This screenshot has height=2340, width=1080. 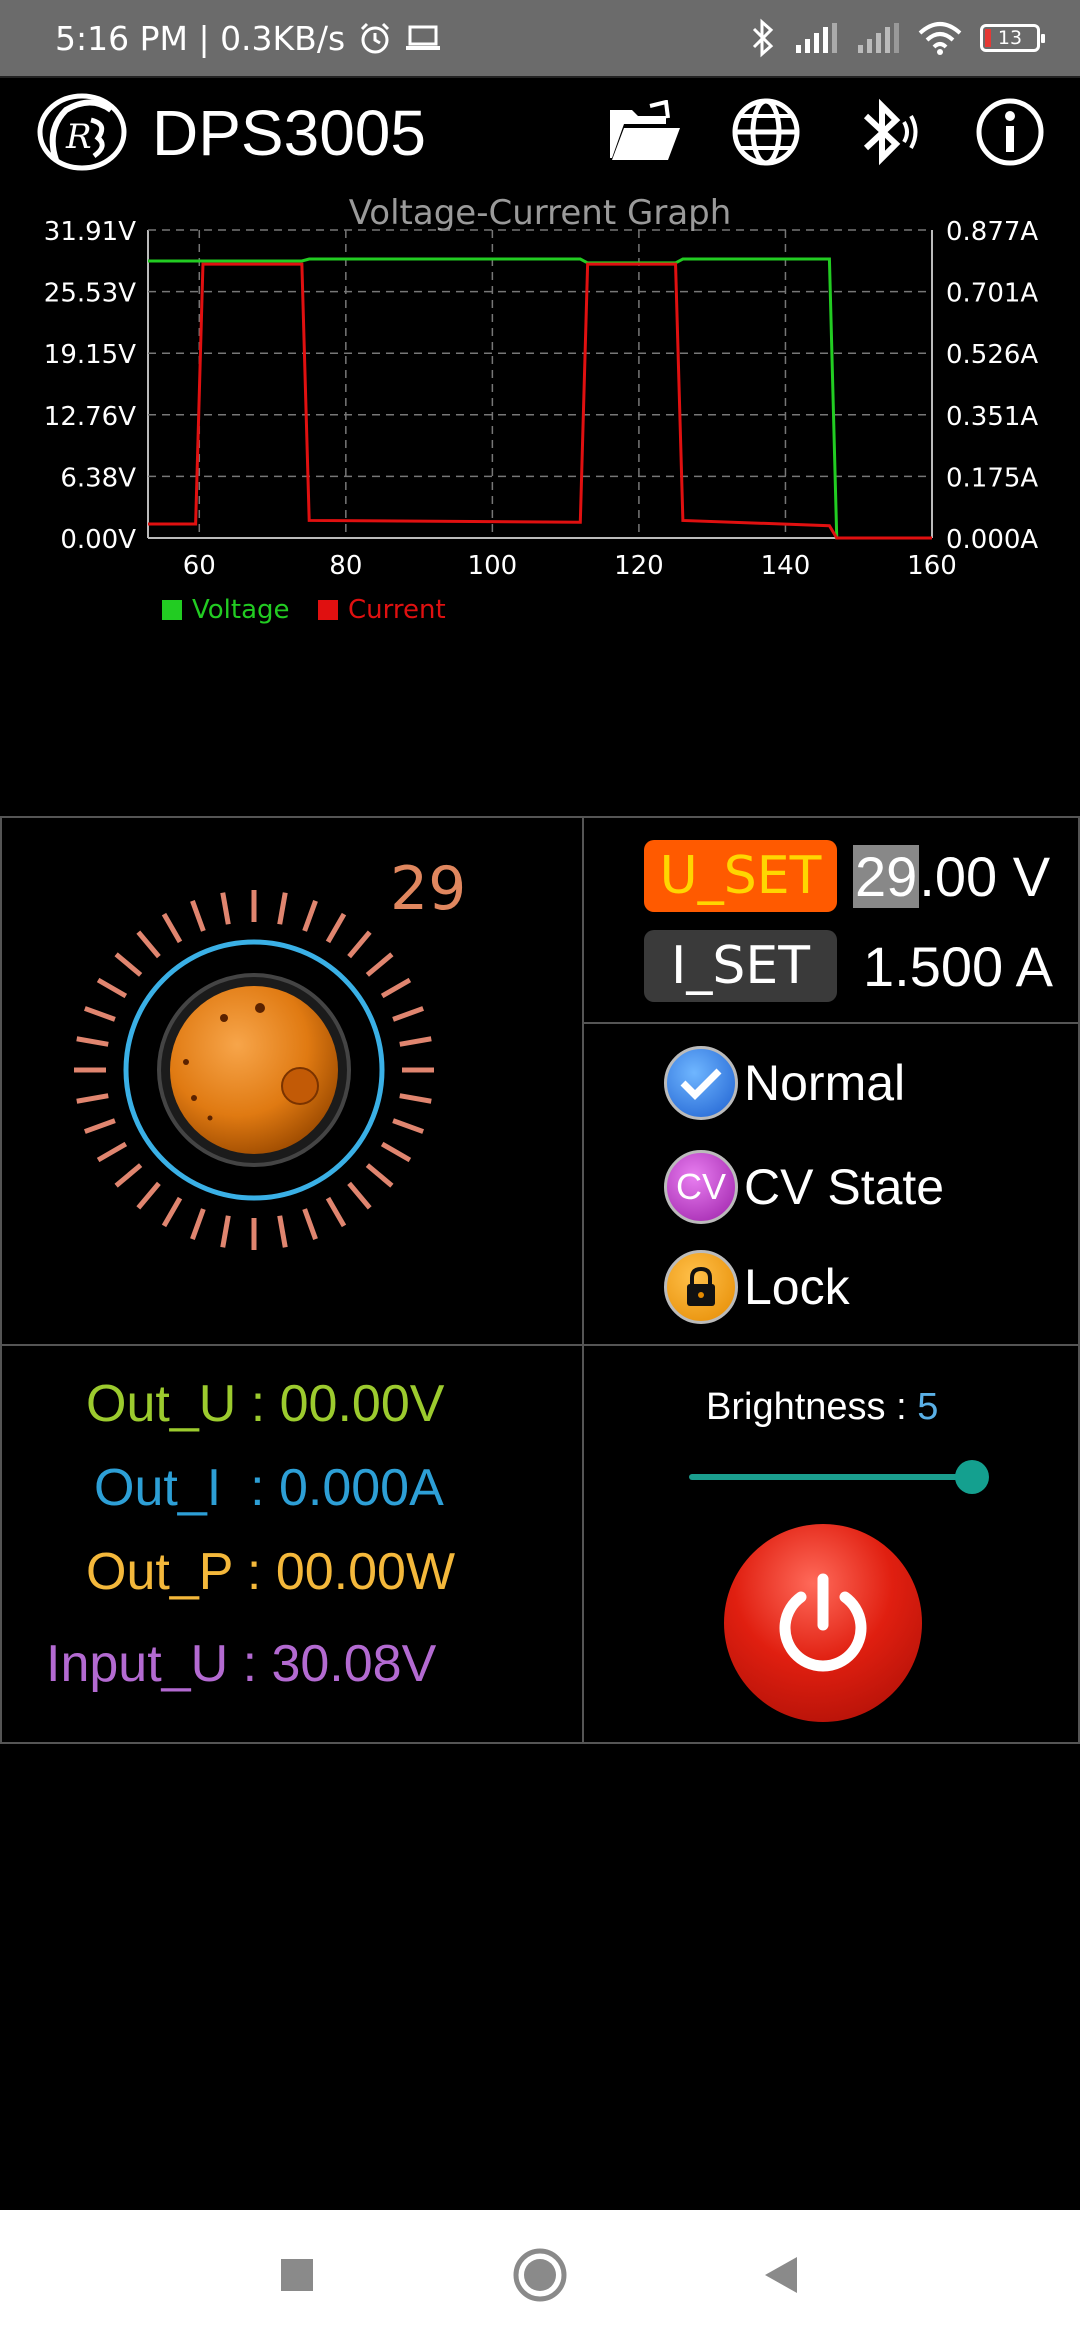 I want to click on cv-icon-text: CV, so click(x=700, y=1186).